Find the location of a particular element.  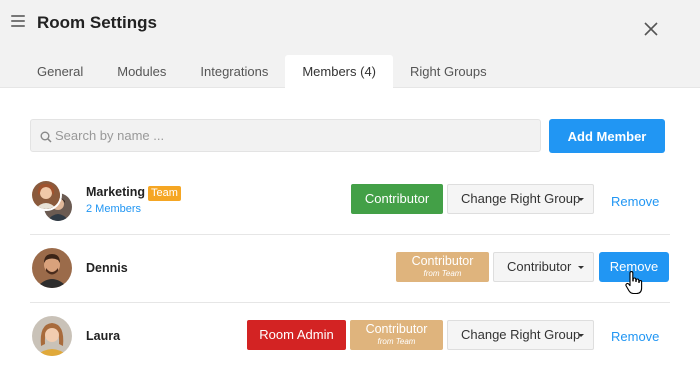

search-input is located at coordinates (295, 135).